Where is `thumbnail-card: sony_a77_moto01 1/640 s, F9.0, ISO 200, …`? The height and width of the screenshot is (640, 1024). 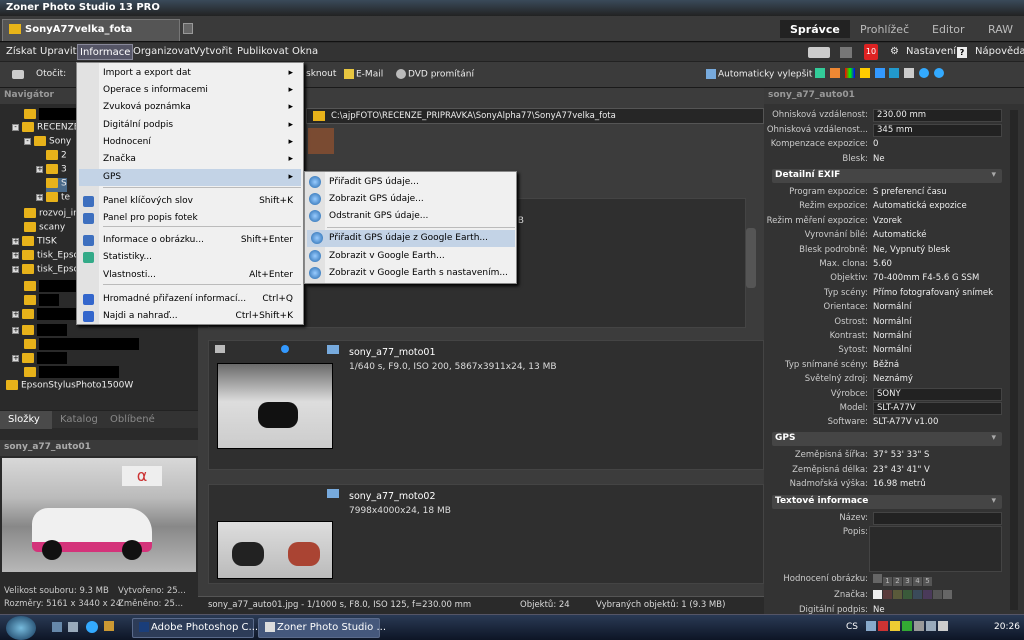 thumbnail-card: sony_a77_moto01 1/640 s, F9.0, ISO 200, … is located at coordinates (486, 405).